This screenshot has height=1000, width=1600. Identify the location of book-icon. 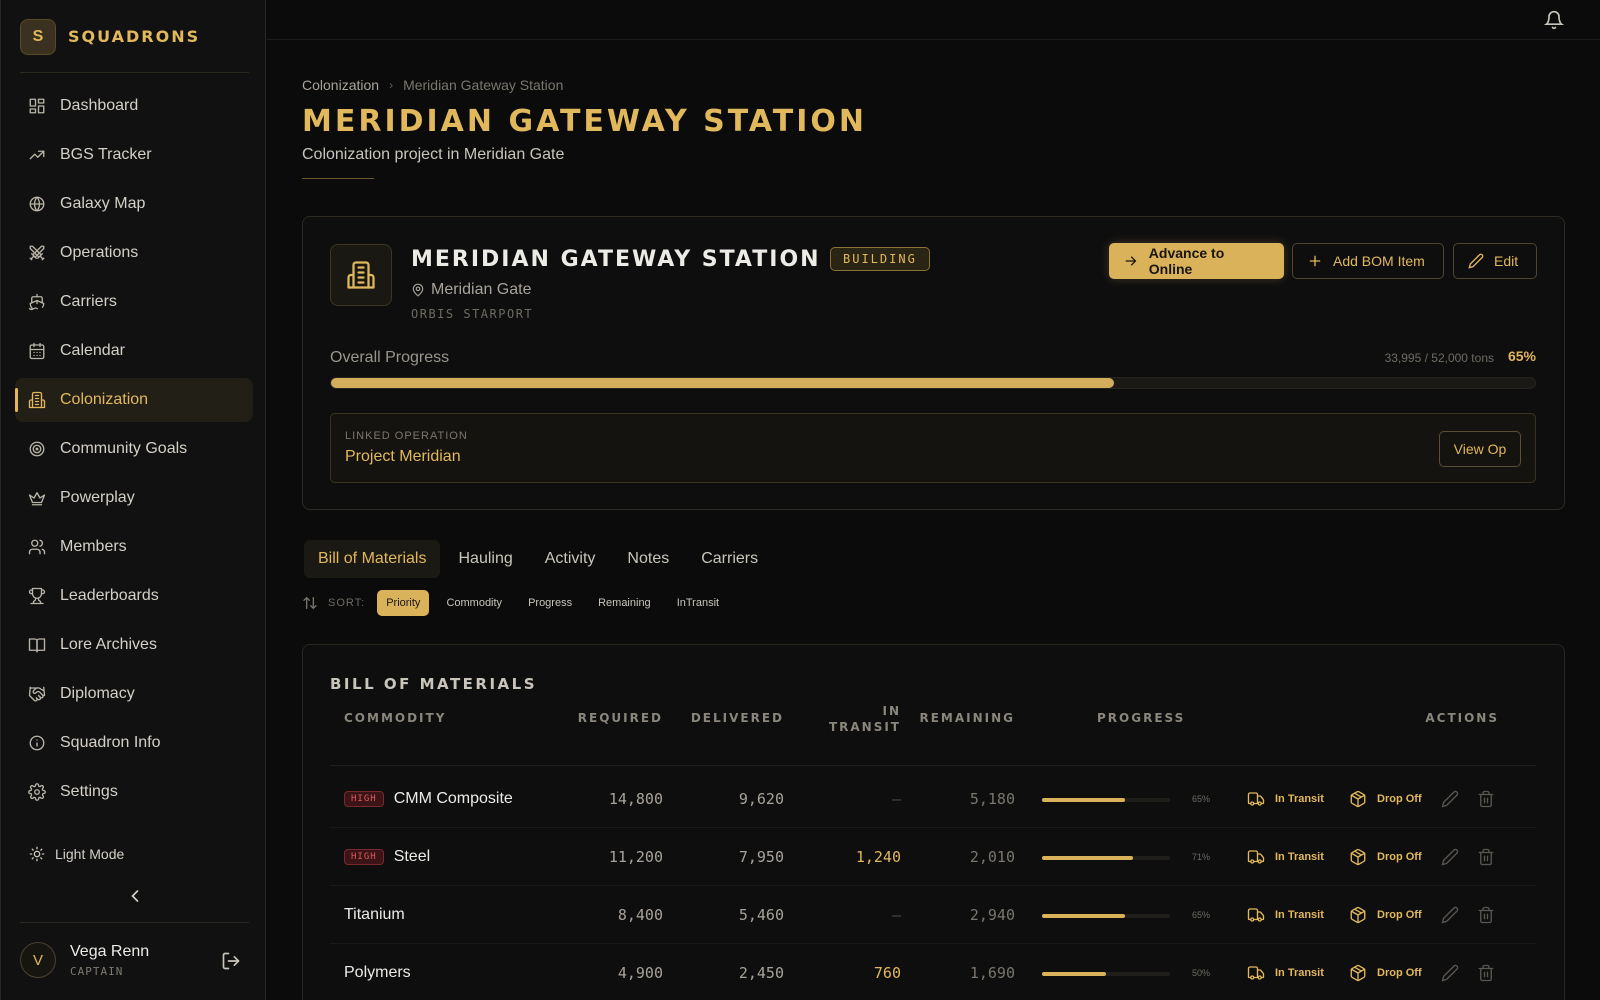
(37, 645).